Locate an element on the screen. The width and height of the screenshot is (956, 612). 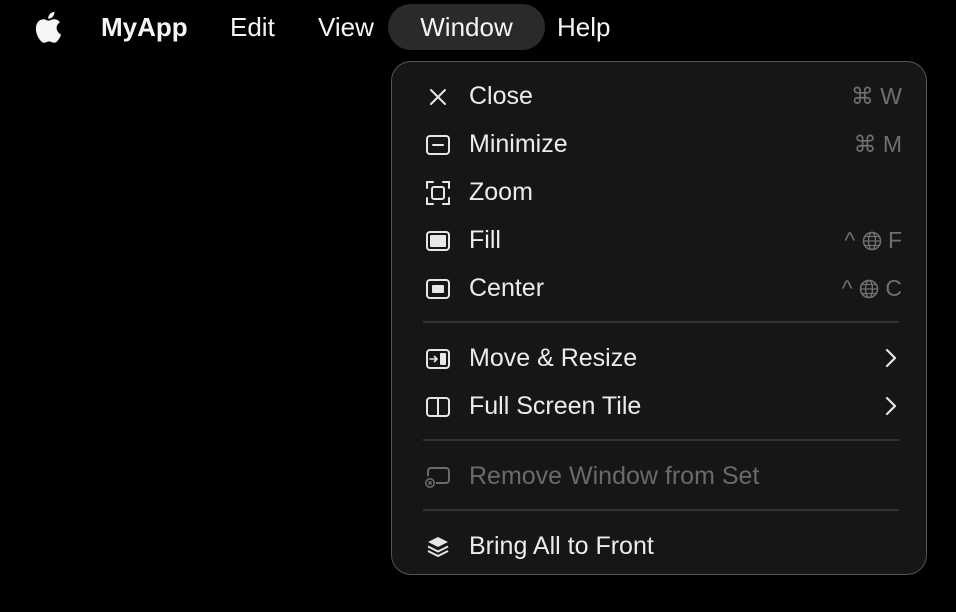
layers-stack-icon is located at coordinates (438, 547).